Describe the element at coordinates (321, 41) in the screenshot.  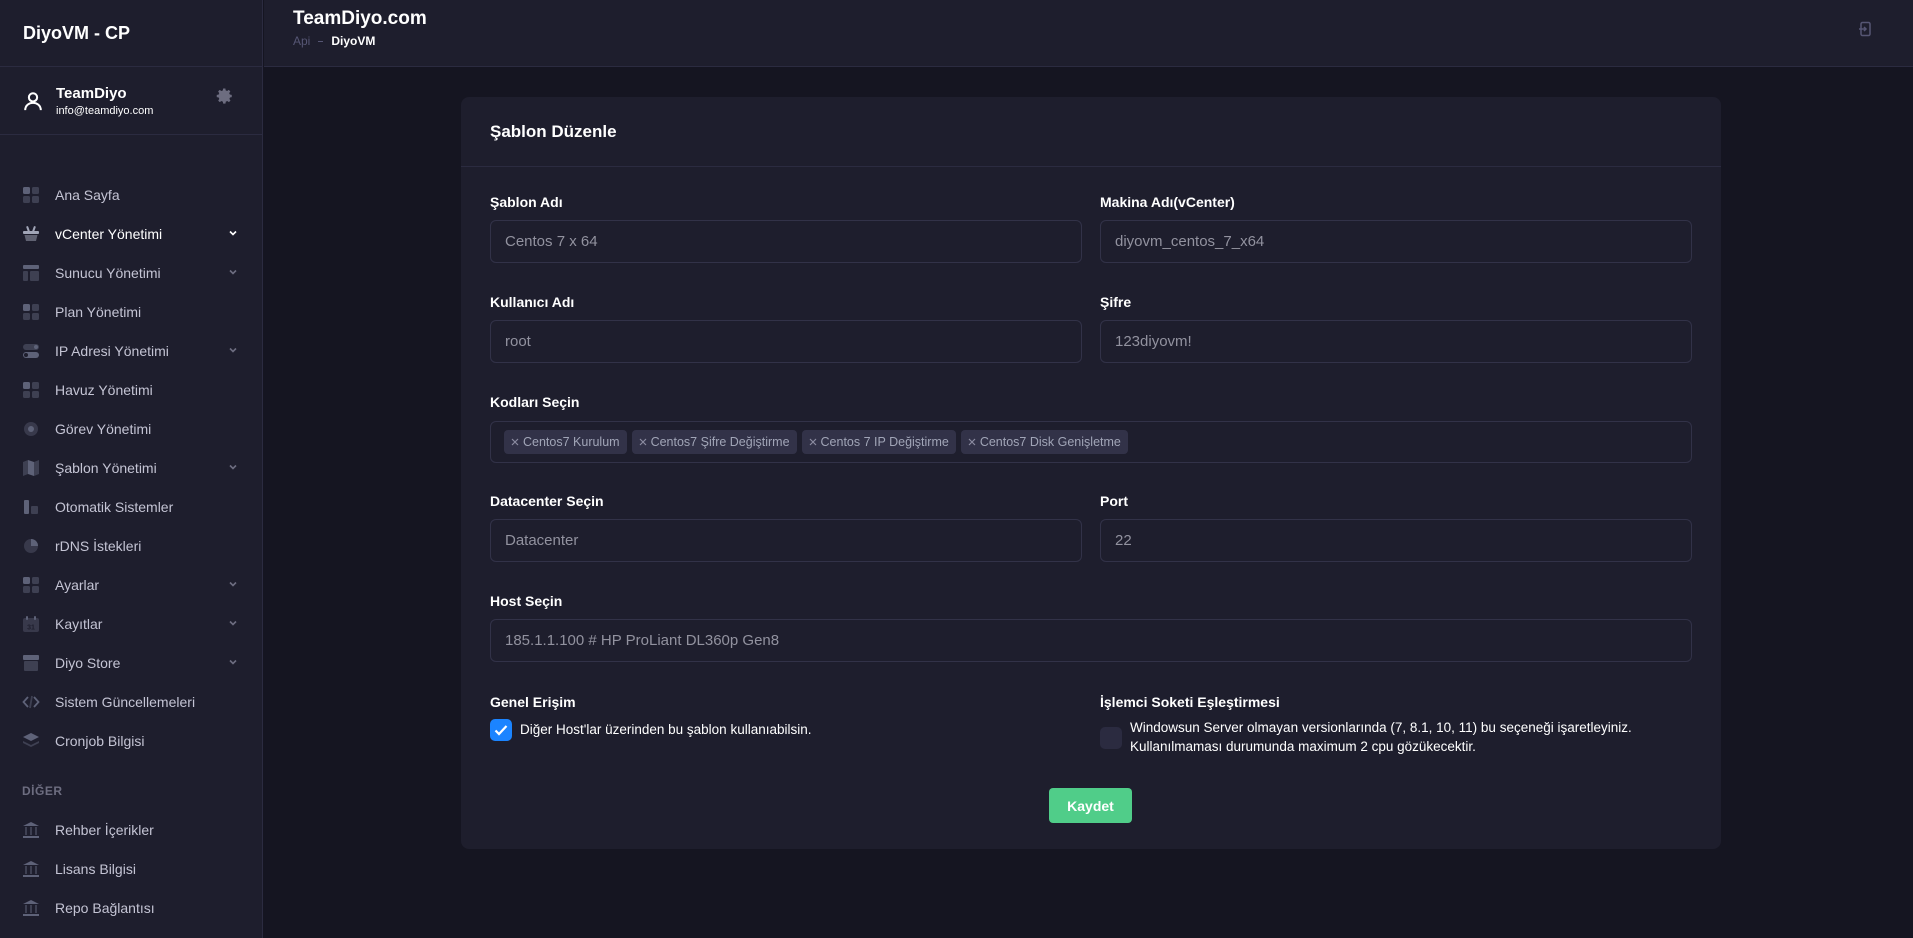
I see `breadcrumb-separator` at that location.